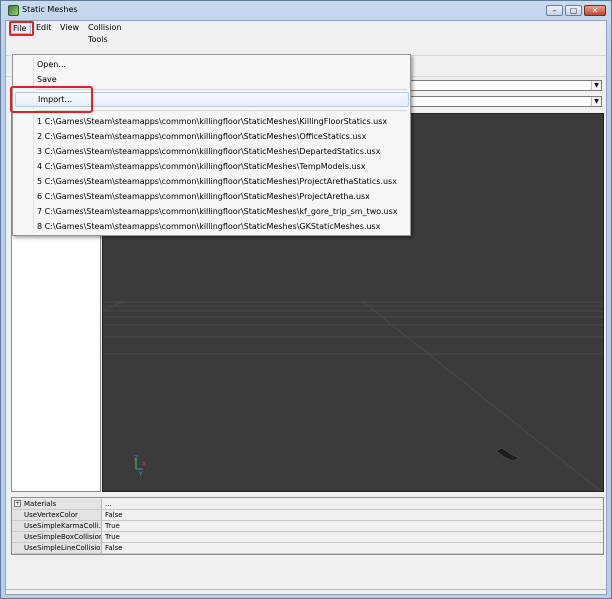 Image resolution: width=612 pixels, height=599 pixels. What do you see at coordinates (50, 9) in the screenshot?
I see `window-title: Static Meshes` at bounding box center [50, 9].